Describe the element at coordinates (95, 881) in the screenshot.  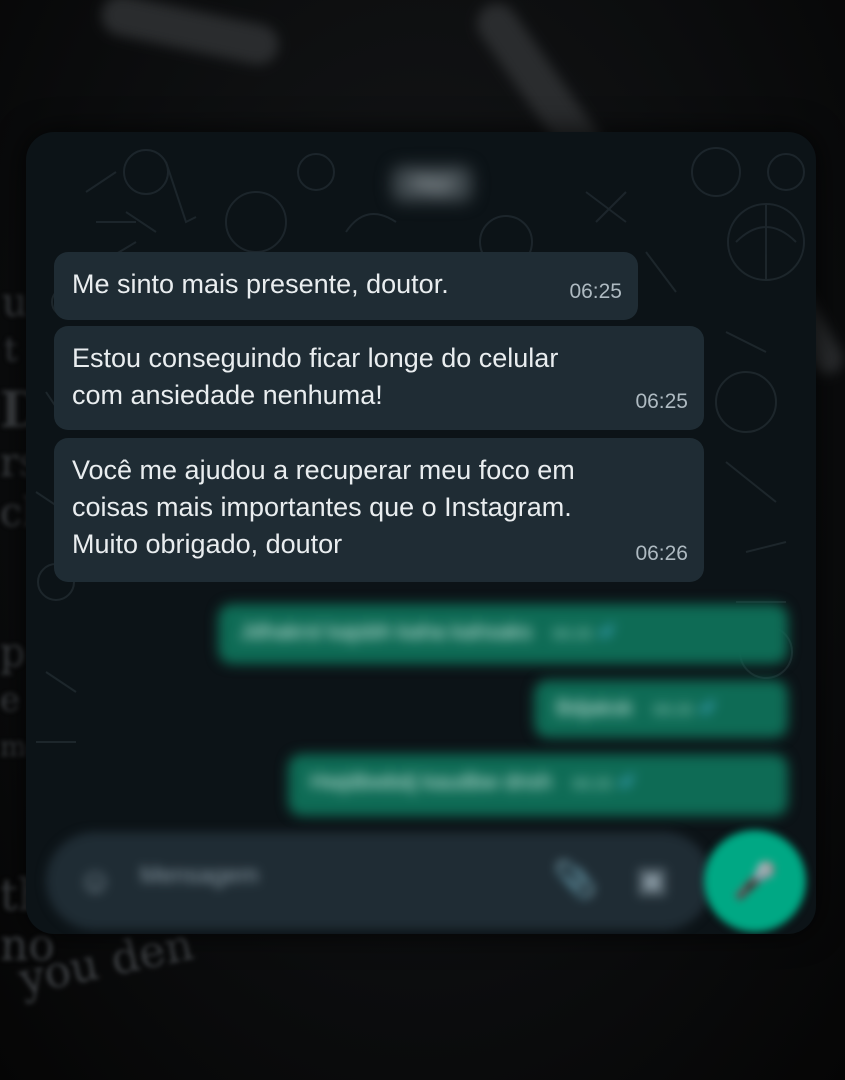
I see `emoji-icon: ☺` at that location.